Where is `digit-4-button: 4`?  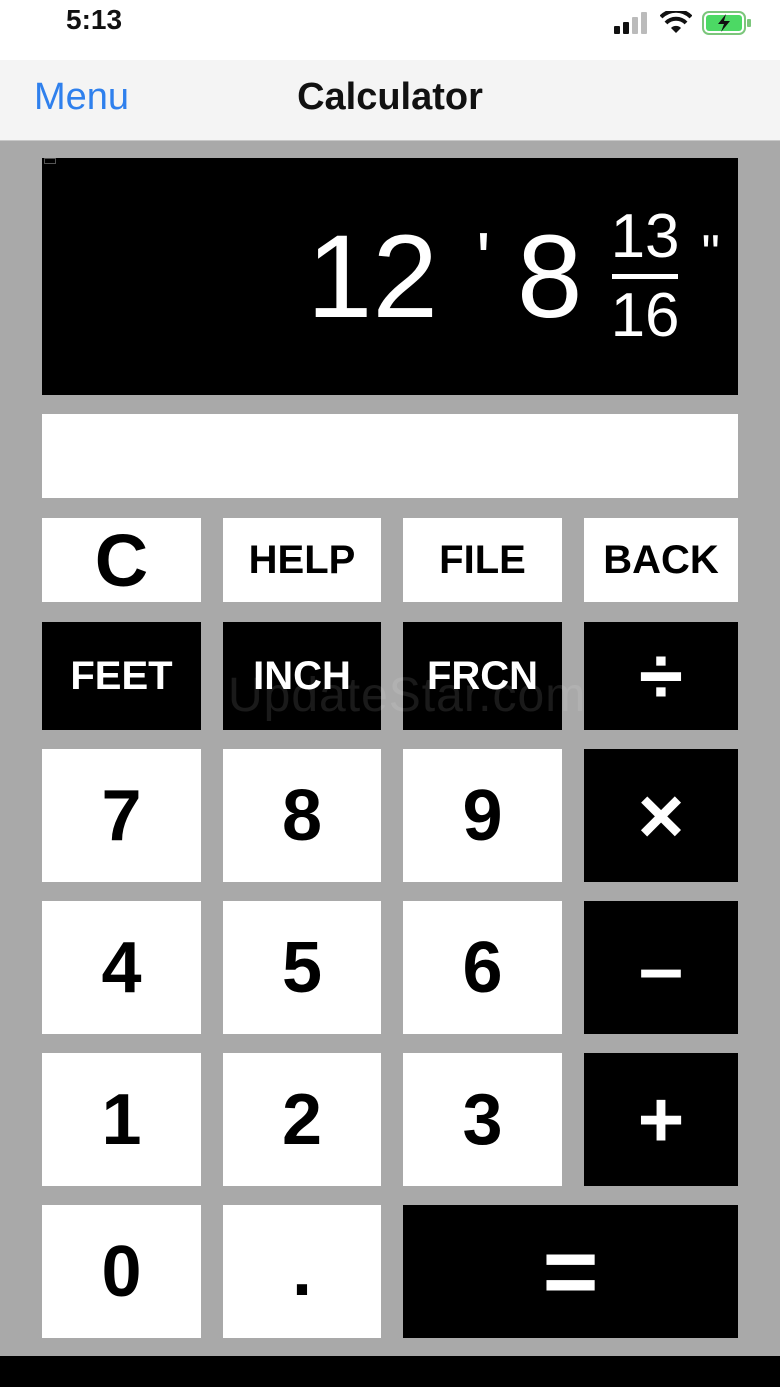
digit-4-button: 4 is located at coordinates (121, 967).